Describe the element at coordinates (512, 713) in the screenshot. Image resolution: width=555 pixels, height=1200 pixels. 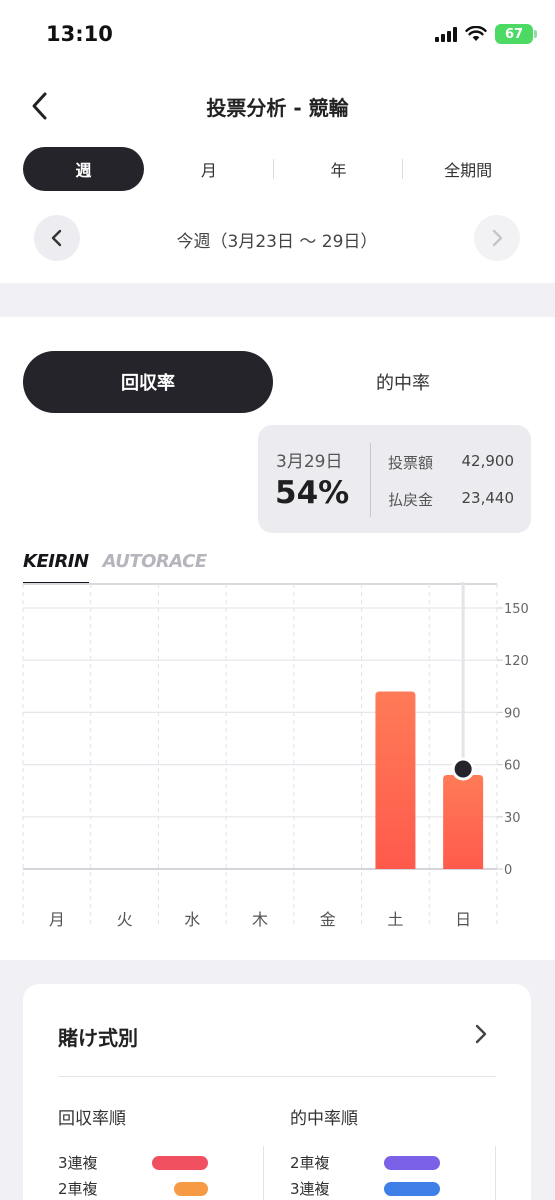
I see `y-tick-label: 90` at that location.